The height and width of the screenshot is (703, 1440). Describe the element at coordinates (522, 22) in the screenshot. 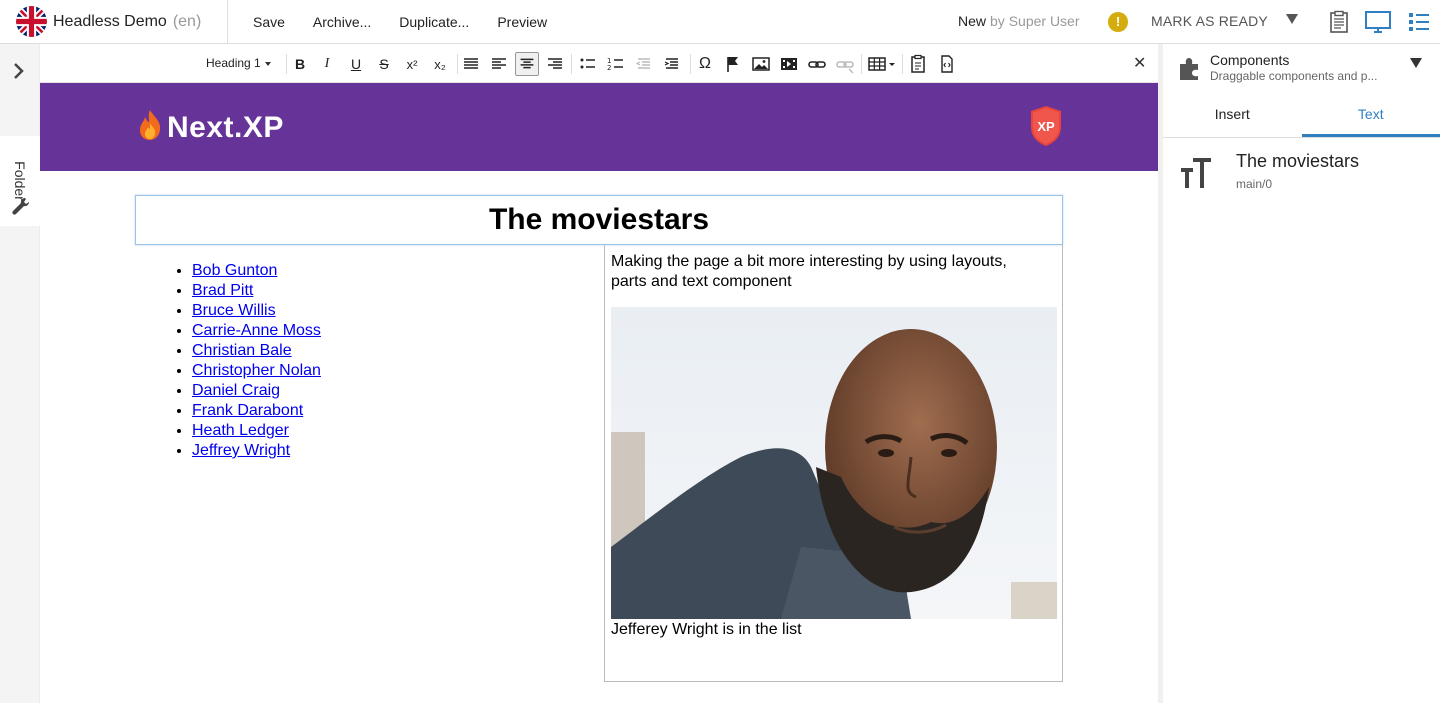

I see `preview-button: Preview` at that location.